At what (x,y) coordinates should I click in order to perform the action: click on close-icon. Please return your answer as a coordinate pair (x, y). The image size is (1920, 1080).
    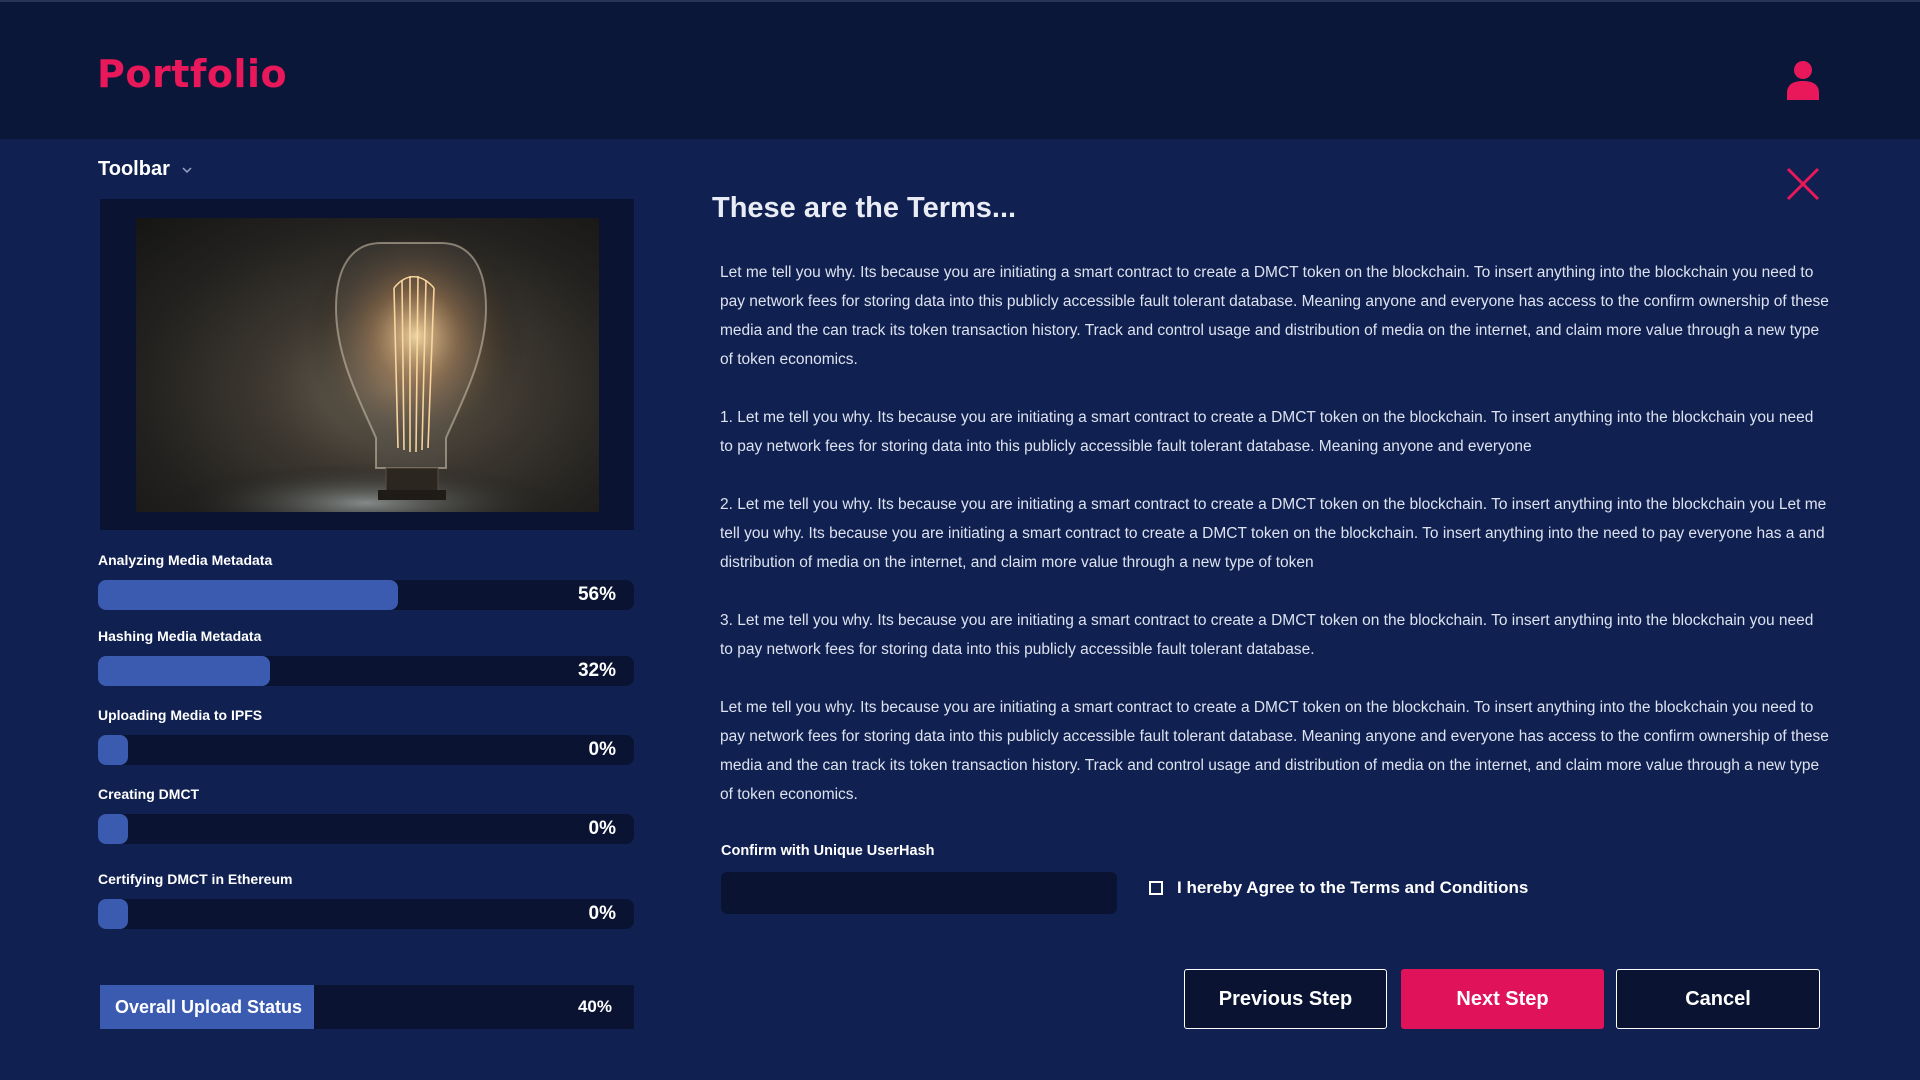
    Looking at the image, I should click on (1803, 184).